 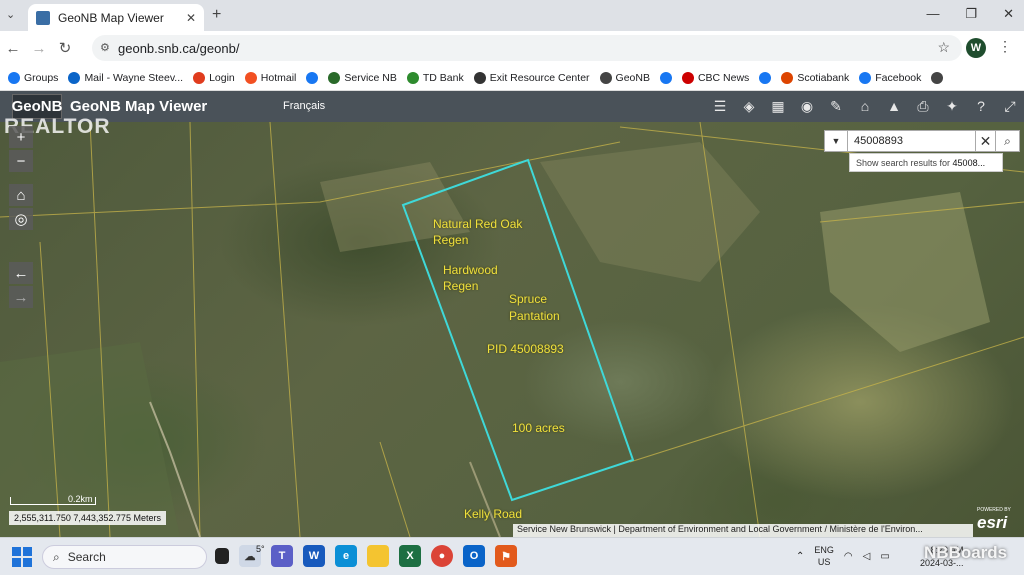 What do you see at coordinates (976, 48) in the screenshot?
I see `profile-avatar: W` at bounding box center [976, 48].